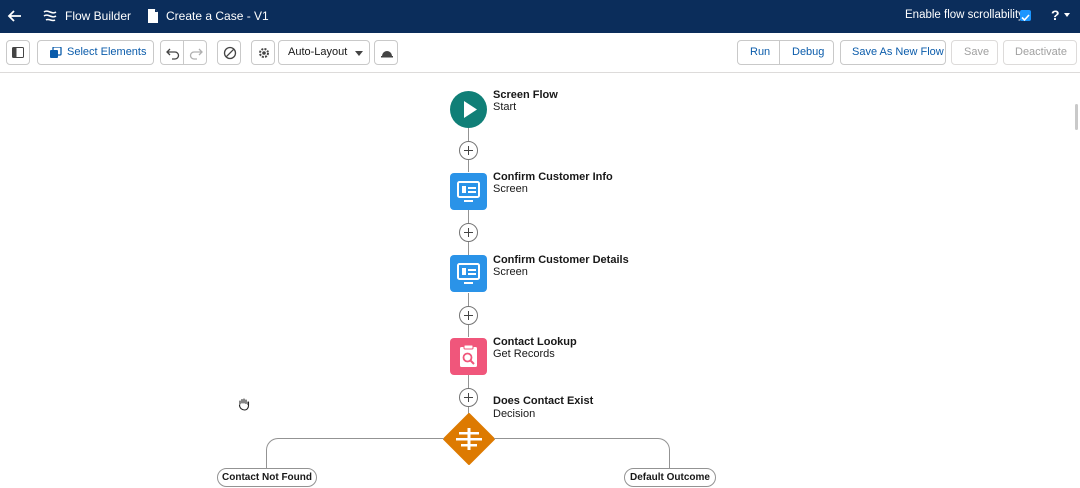  What do you see at coordinates (153, 16) in the screenshot?
I see `document-icon` at bounding box center [153, 16].